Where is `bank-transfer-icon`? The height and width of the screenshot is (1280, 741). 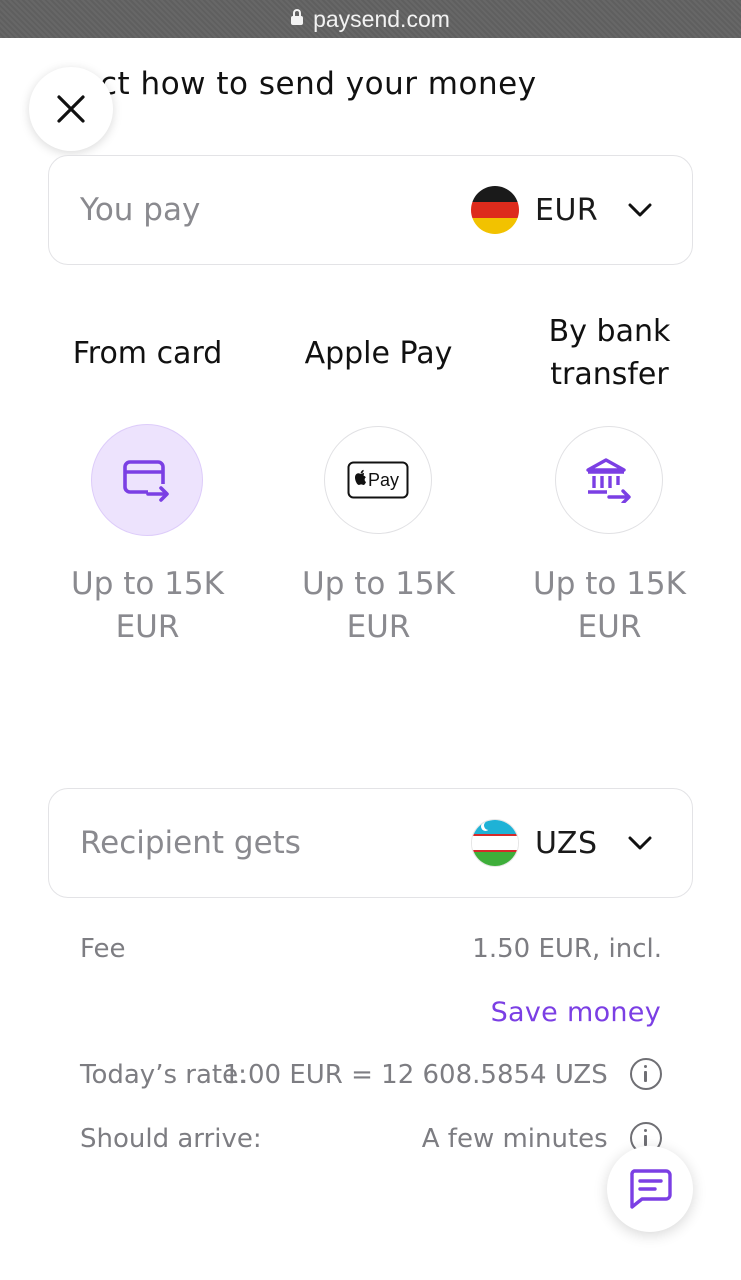 bank-transfer-icon is located at coordinates (608, 480).